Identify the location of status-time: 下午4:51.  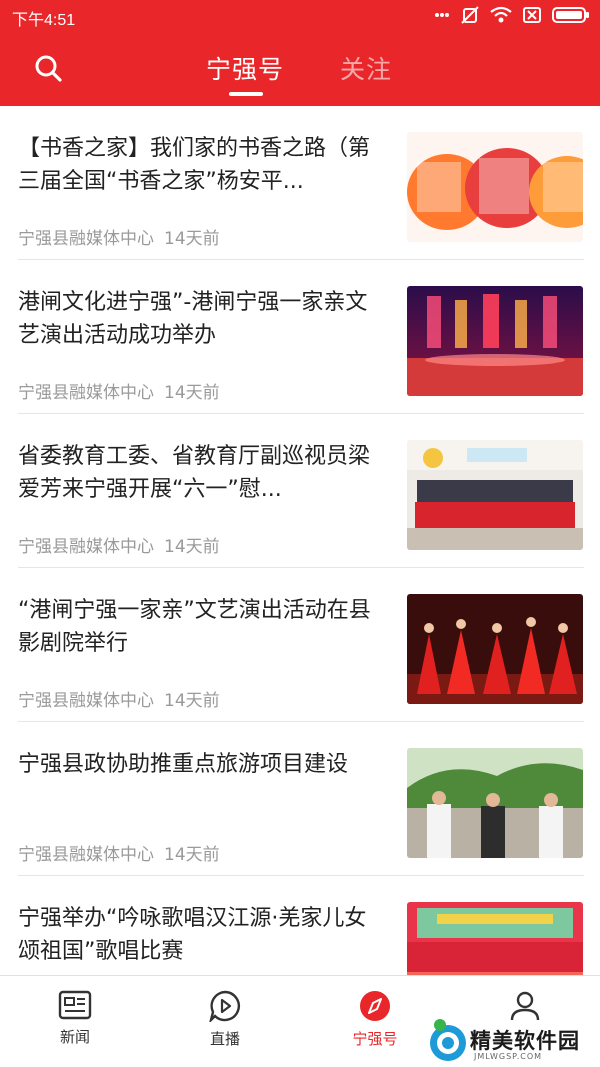
(44, 20).